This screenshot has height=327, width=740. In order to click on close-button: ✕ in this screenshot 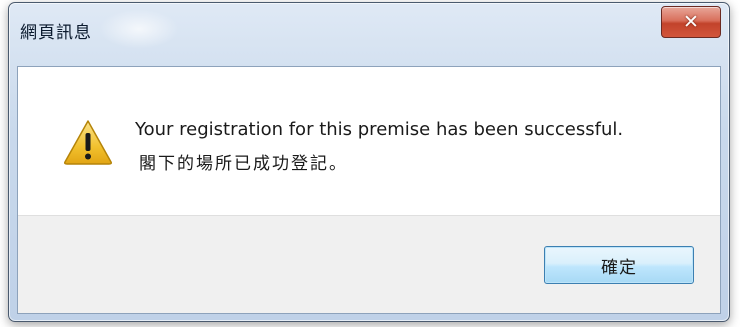, I will do `click(691, 22)`.